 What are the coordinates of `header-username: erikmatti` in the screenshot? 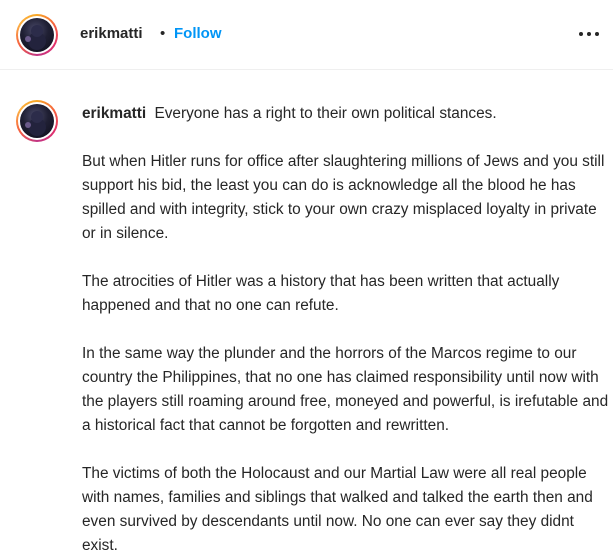 It's located at (111, 34).